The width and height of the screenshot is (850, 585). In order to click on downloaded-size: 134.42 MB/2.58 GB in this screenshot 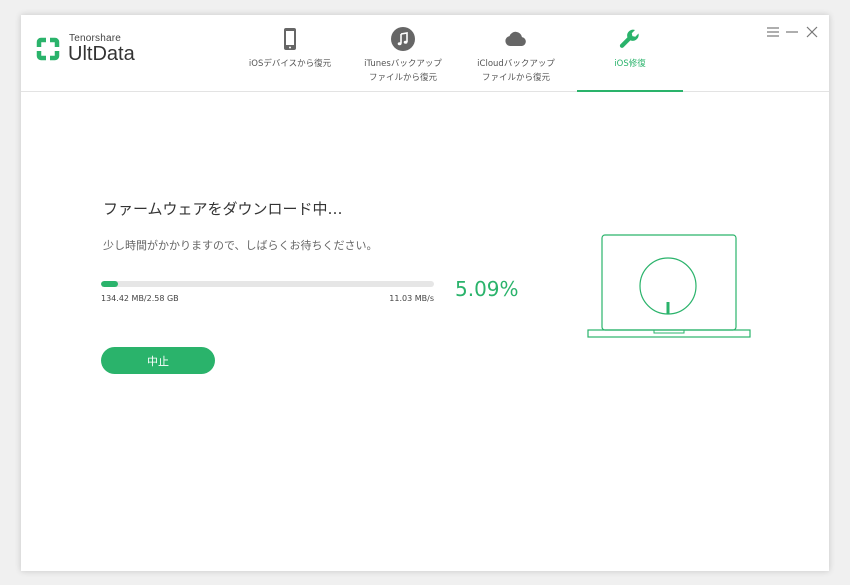, I will do `click(140, 298)`.